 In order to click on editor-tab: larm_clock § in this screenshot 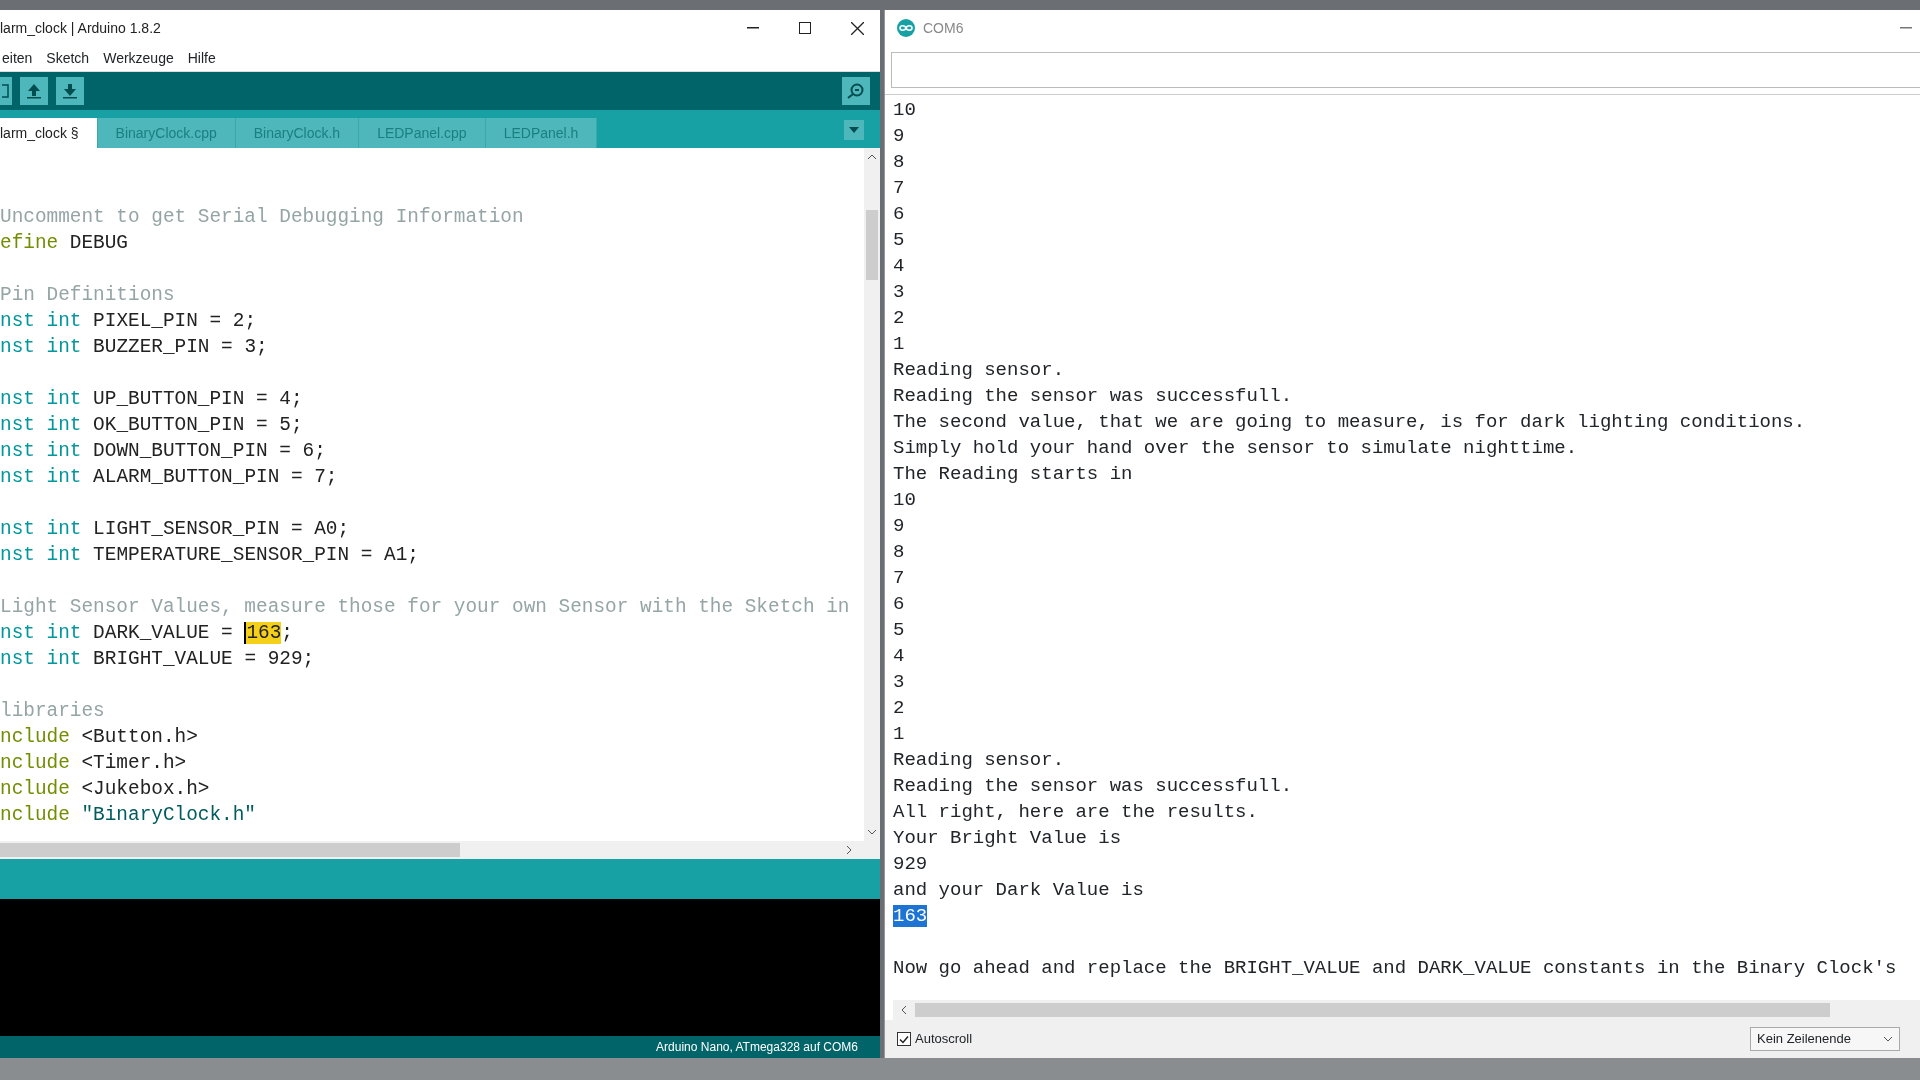, I will do `click(49, 133)`.